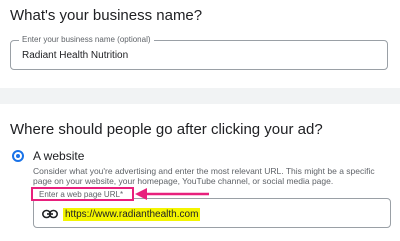 This screenshot has width=400, height=241. What do you see at coordinates (106, 15) in the screenshot?
I see `business-name-heading: What's your business name?` at bounding box center [106, 15].